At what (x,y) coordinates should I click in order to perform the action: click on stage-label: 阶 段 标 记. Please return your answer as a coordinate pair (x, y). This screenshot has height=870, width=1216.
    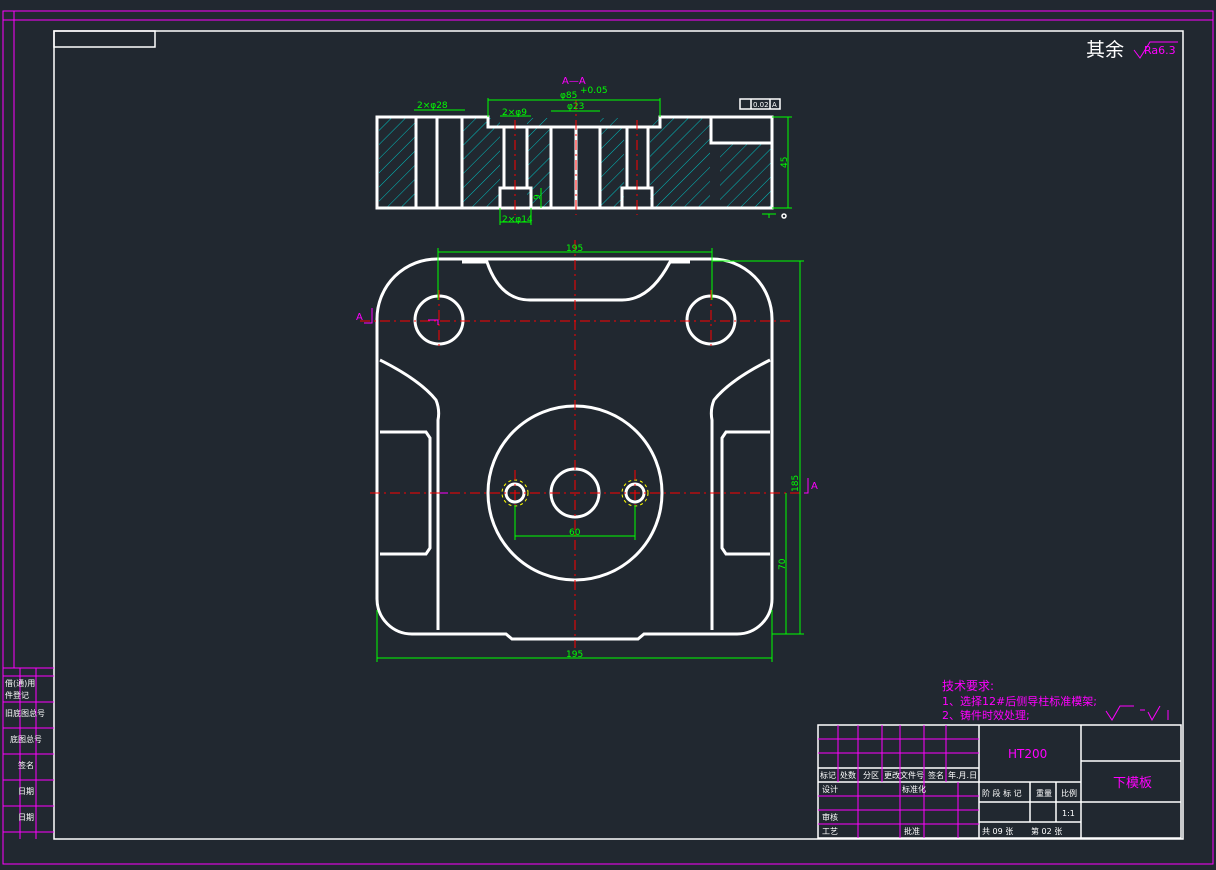
    Looking at the image, I should click on (1002, 793).